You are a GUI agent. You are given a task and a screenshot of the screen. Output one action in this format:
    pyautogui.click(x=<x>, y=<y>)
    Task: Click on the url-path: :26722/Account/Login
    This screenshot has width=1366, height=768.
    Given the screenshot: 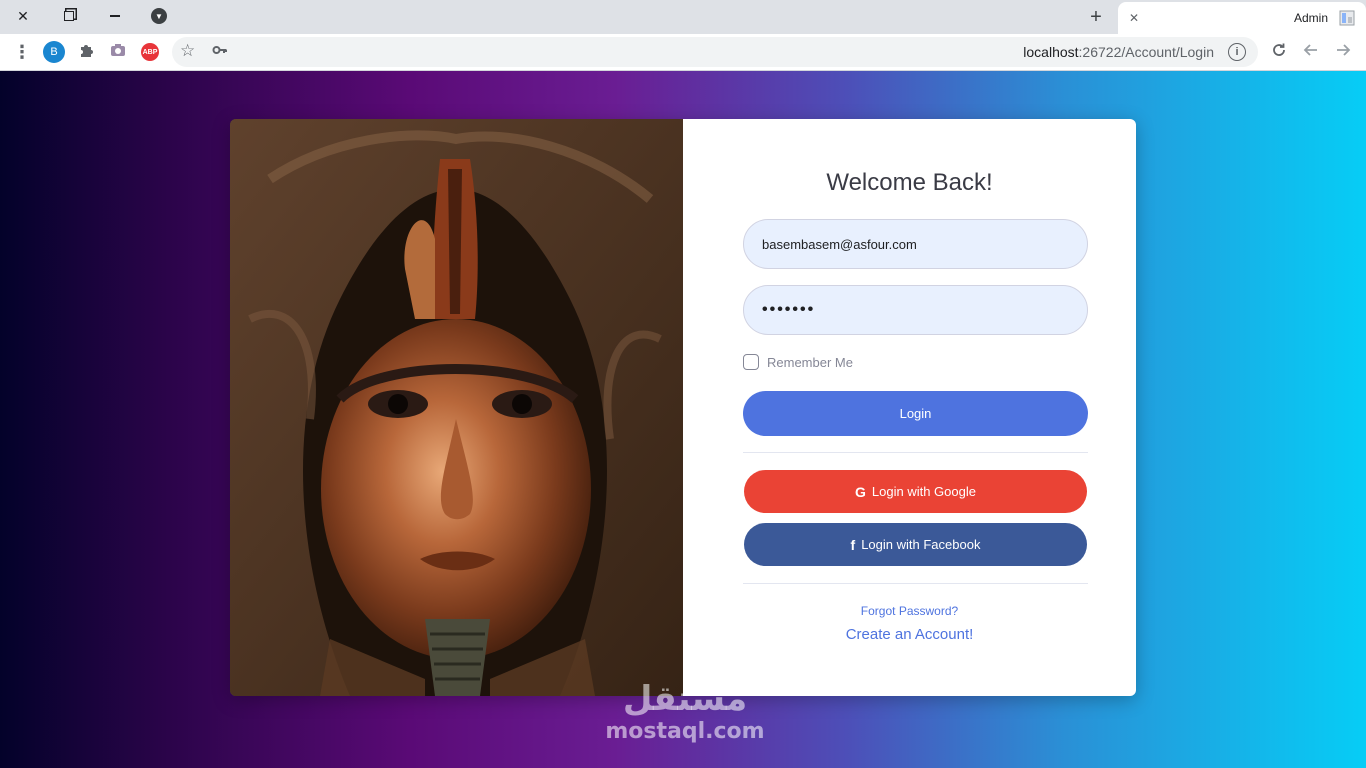 What is the action you would take?
    pyautogui.click(x=1146, y=52)
    